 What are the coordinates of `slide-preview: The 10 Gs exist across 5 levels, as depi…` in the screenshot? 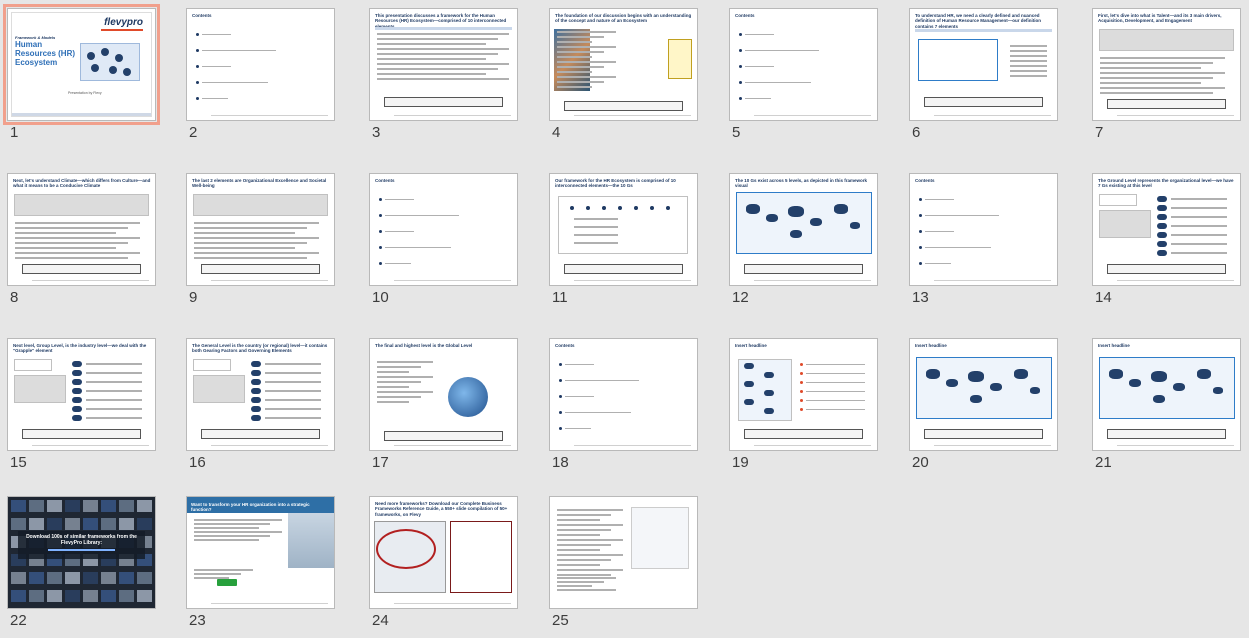 It's located at (803, 229).